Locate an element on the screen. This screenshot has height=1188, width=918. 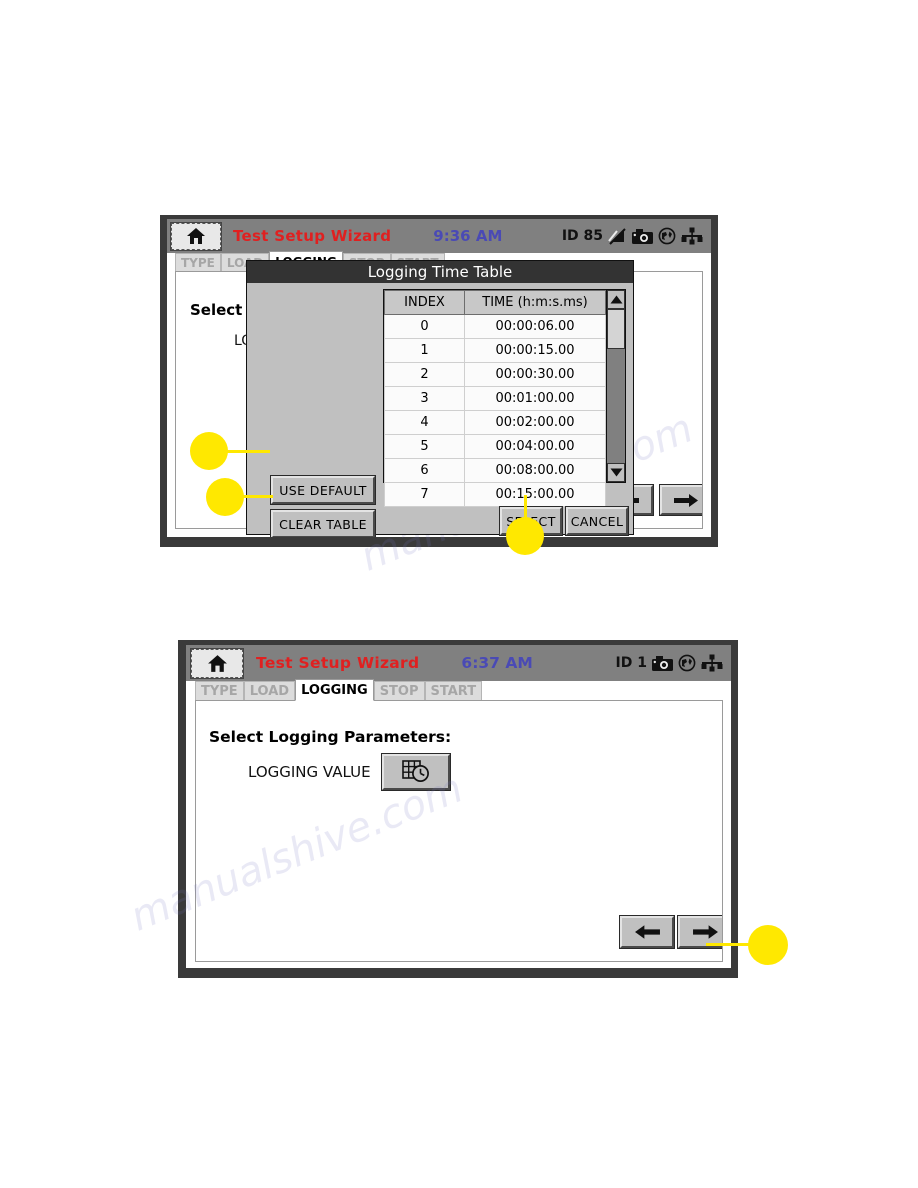
cell-time: 00:02:00.00 is located at coordinates (535, 422).